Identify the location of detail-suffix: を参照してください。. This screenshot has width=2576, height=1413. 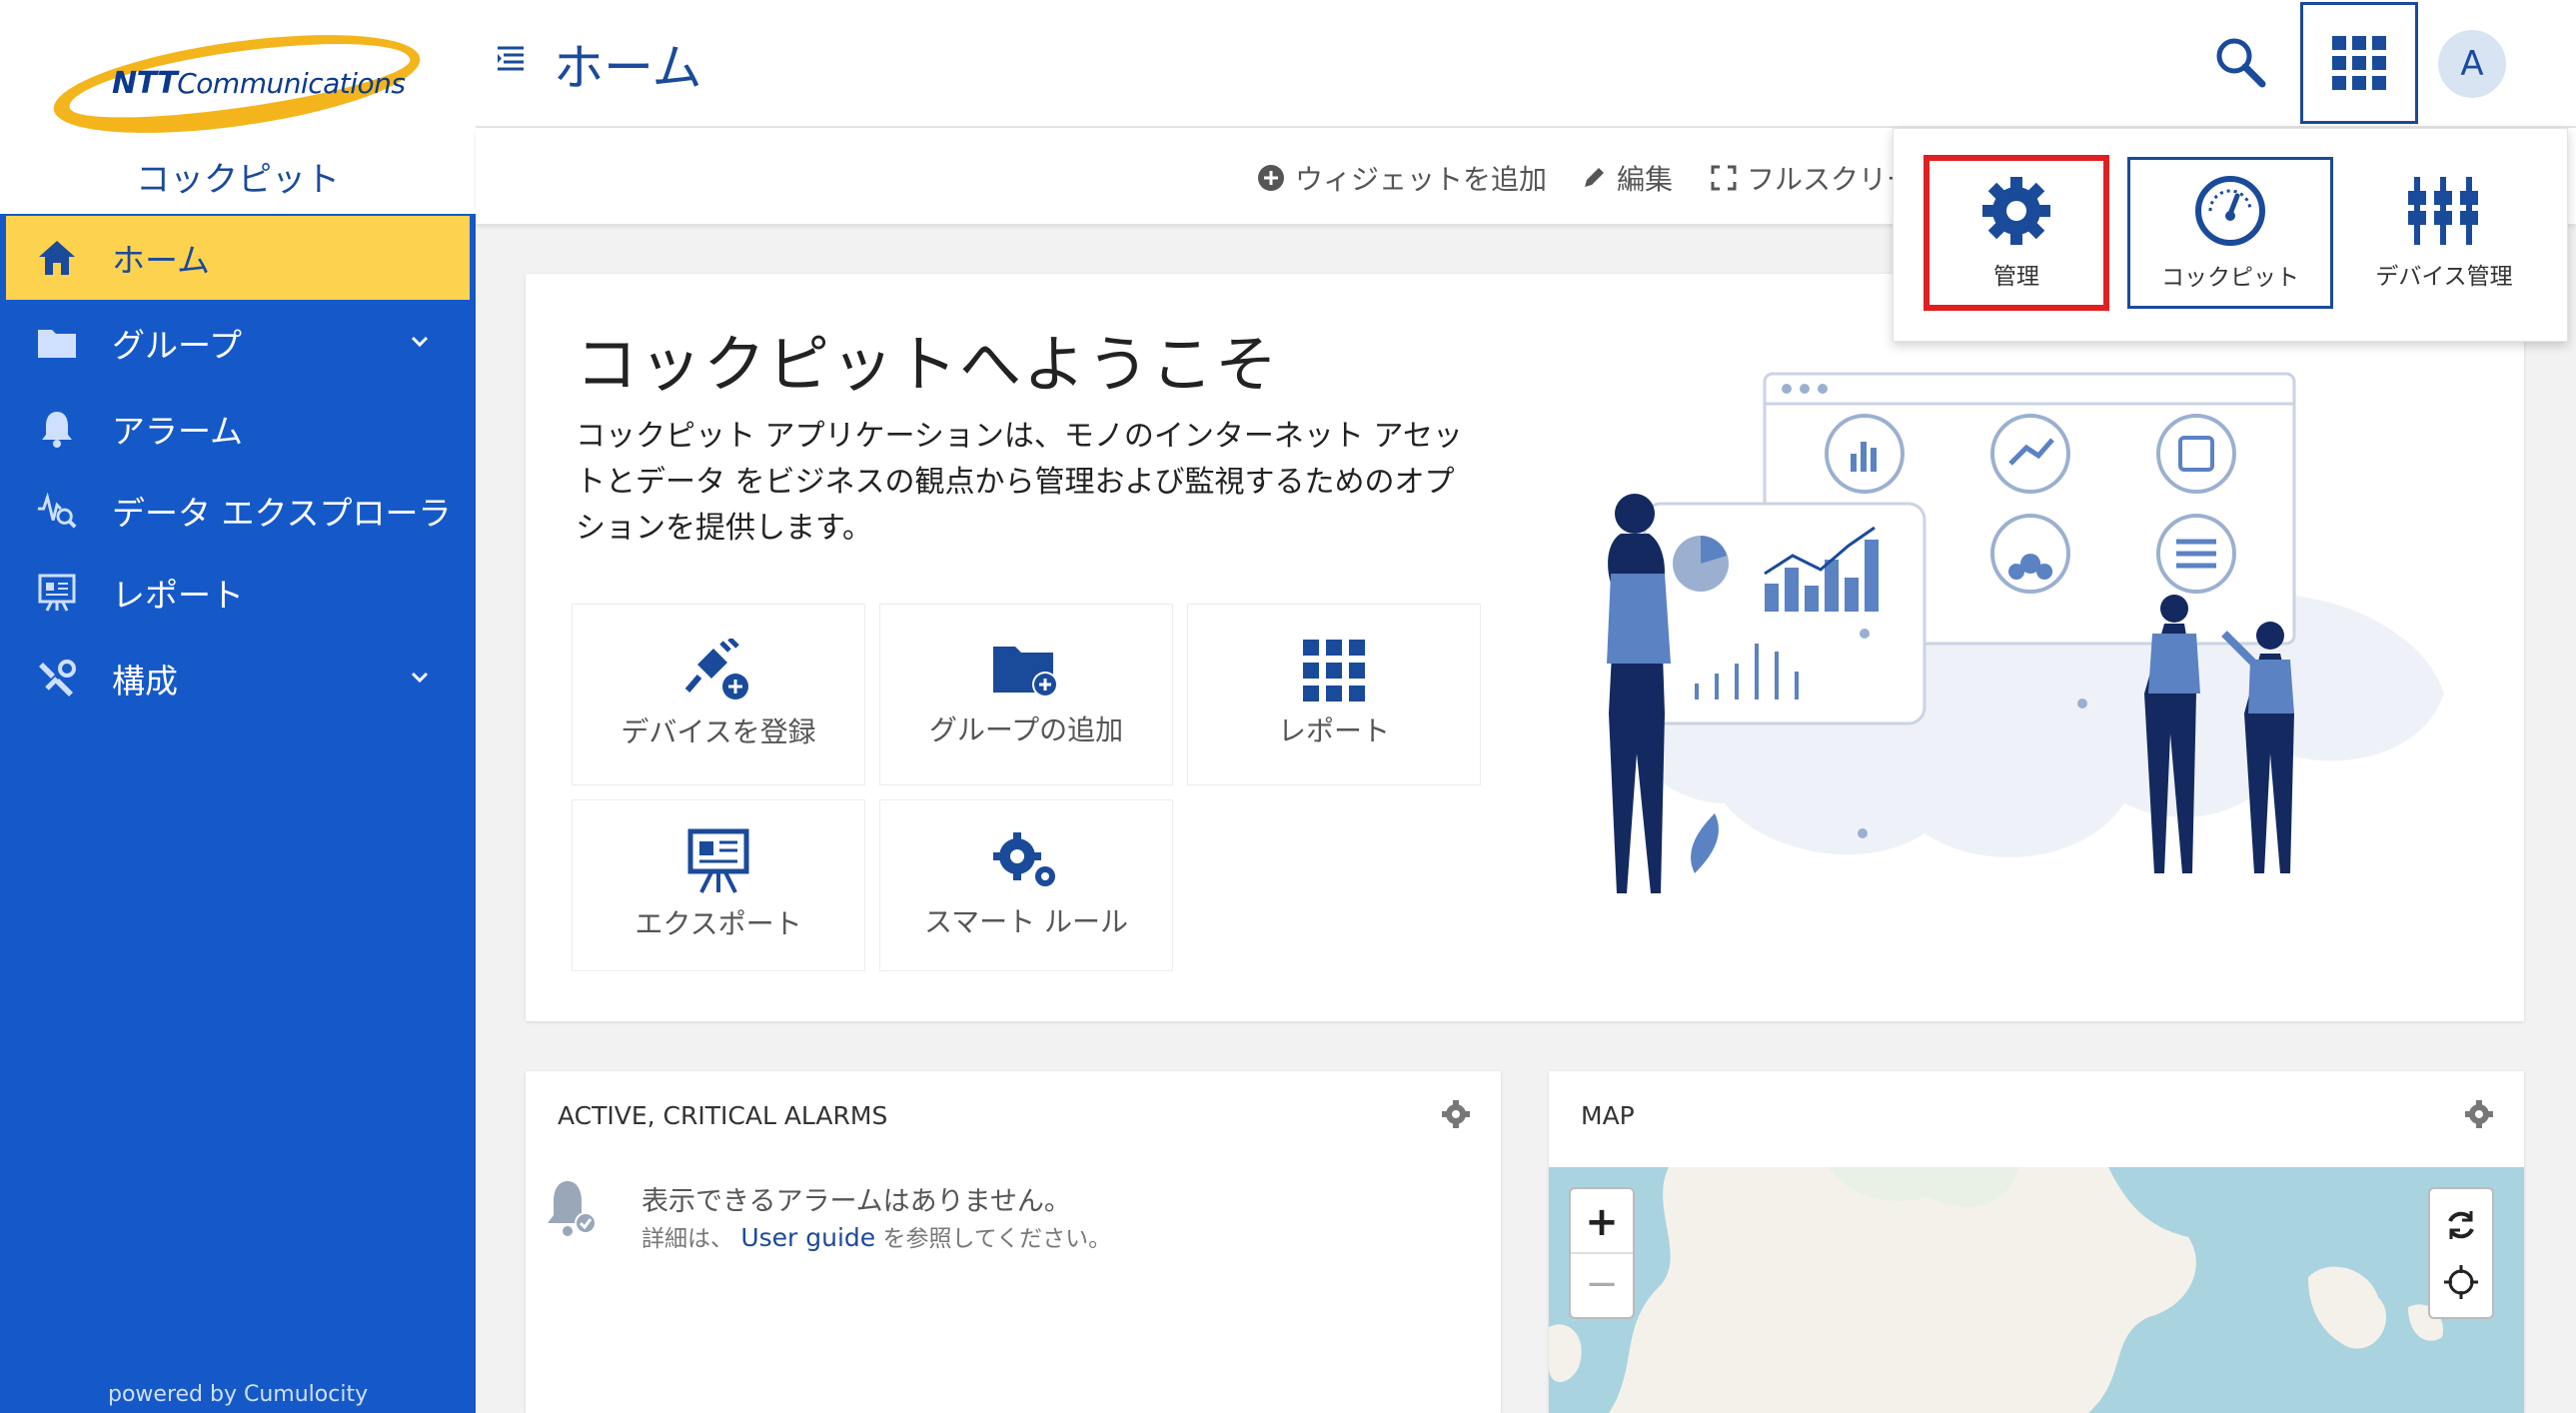
(997, 1239).